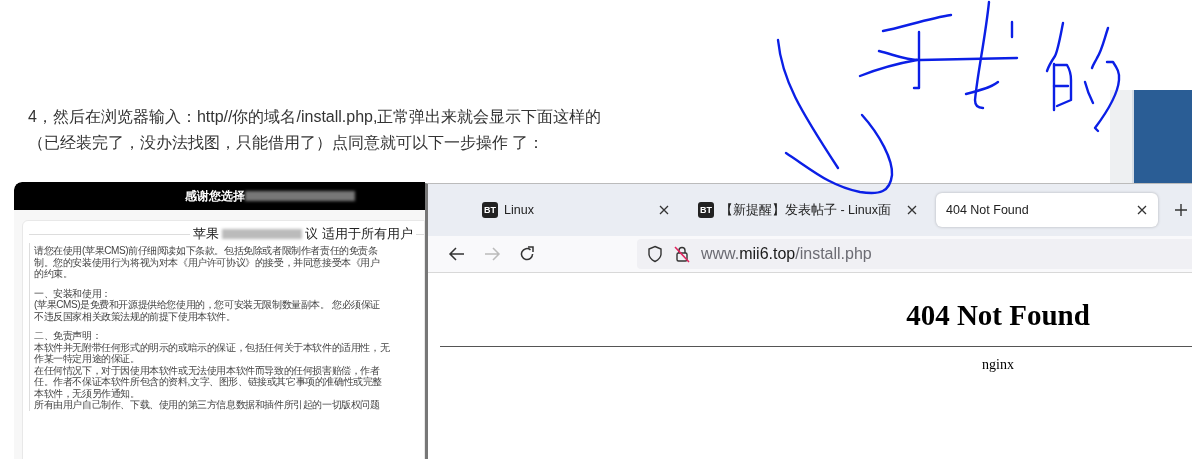 Image resolution: width=1192 pixels, height=459 pixels. What do you see at coordinates (208, 382) in the screenshot?
I see `license-text-line: 任。作者不保证本软件所包含的资料,文字、图形、链接或其它事项的准确性或完整` at bounding box center [208, 382].